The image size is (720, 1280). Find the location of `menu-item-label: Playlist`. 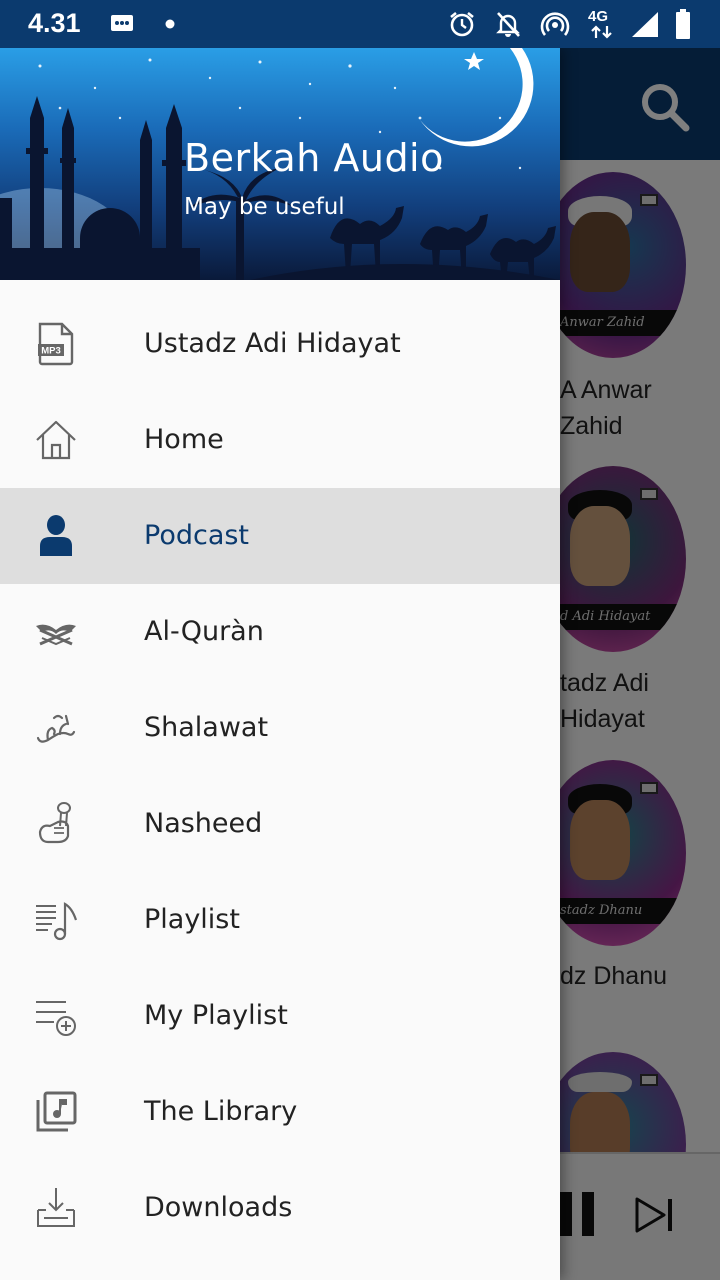

menu-item-label: Playlist is located at coordinates (192, 919).